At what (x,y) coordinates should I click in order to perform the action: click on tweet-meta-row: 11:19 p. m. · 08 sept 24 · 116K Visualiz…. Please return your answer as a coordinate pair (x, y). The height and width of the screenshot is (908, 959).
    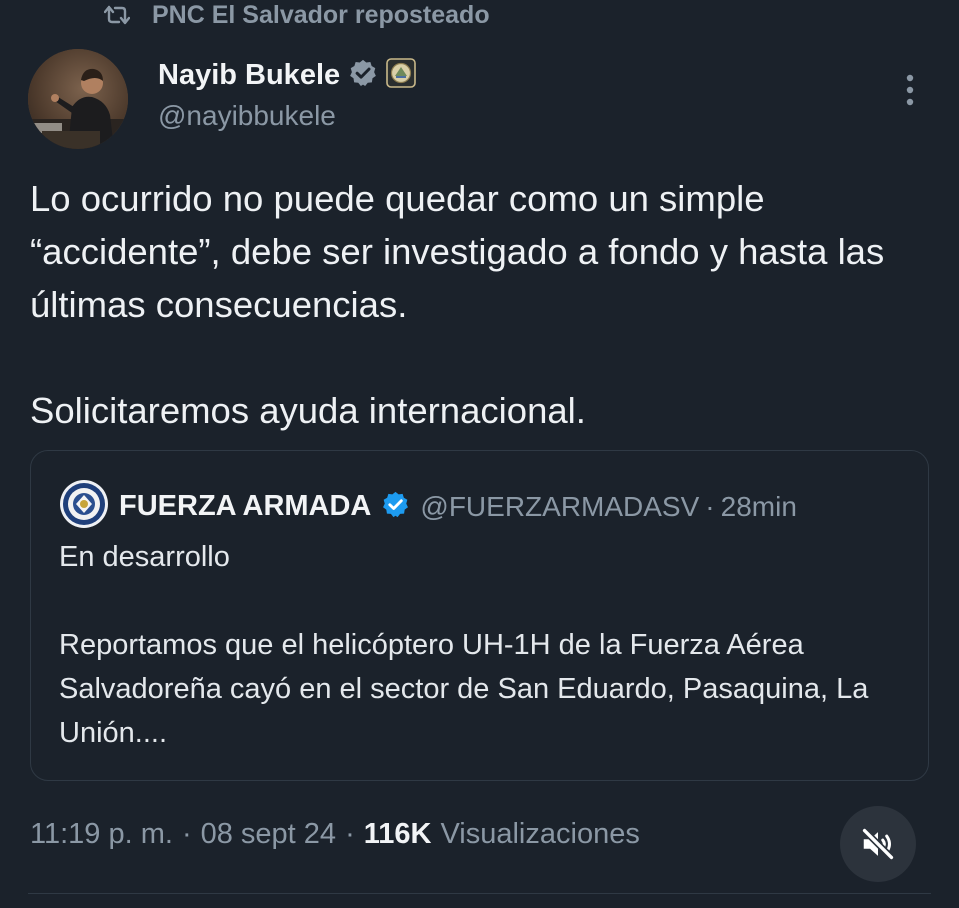
    Looking at the image, I should click on (335, 834).